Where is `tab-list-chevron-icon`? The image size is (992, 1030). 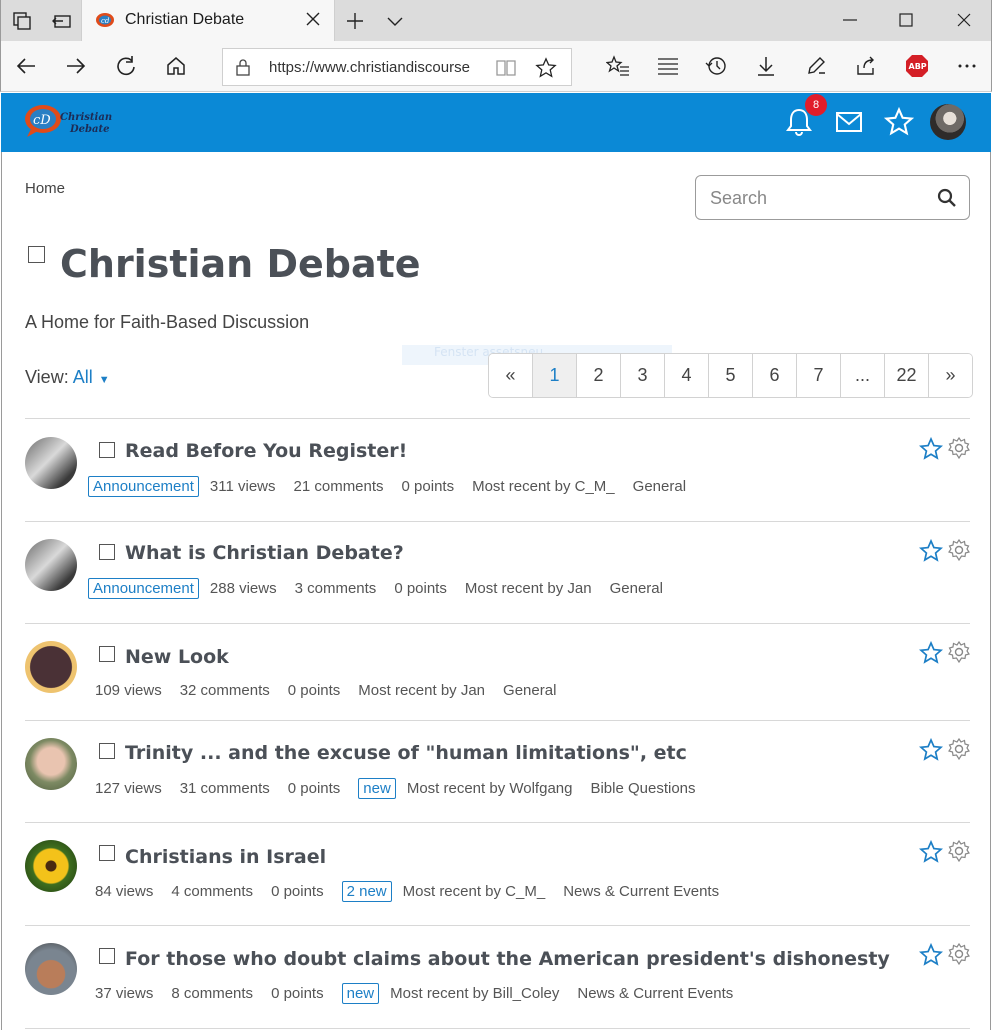 tab-list-chevron-icon is located at coordinates (395, 21).